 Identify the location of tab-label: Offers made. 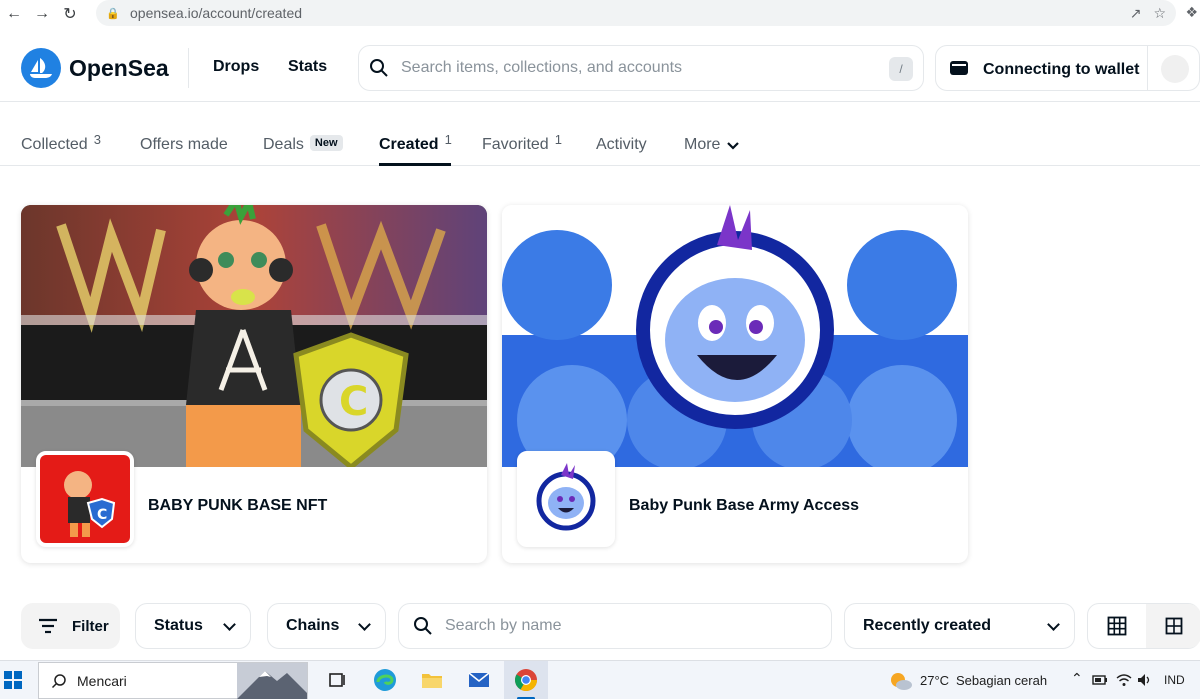
(184, 144).